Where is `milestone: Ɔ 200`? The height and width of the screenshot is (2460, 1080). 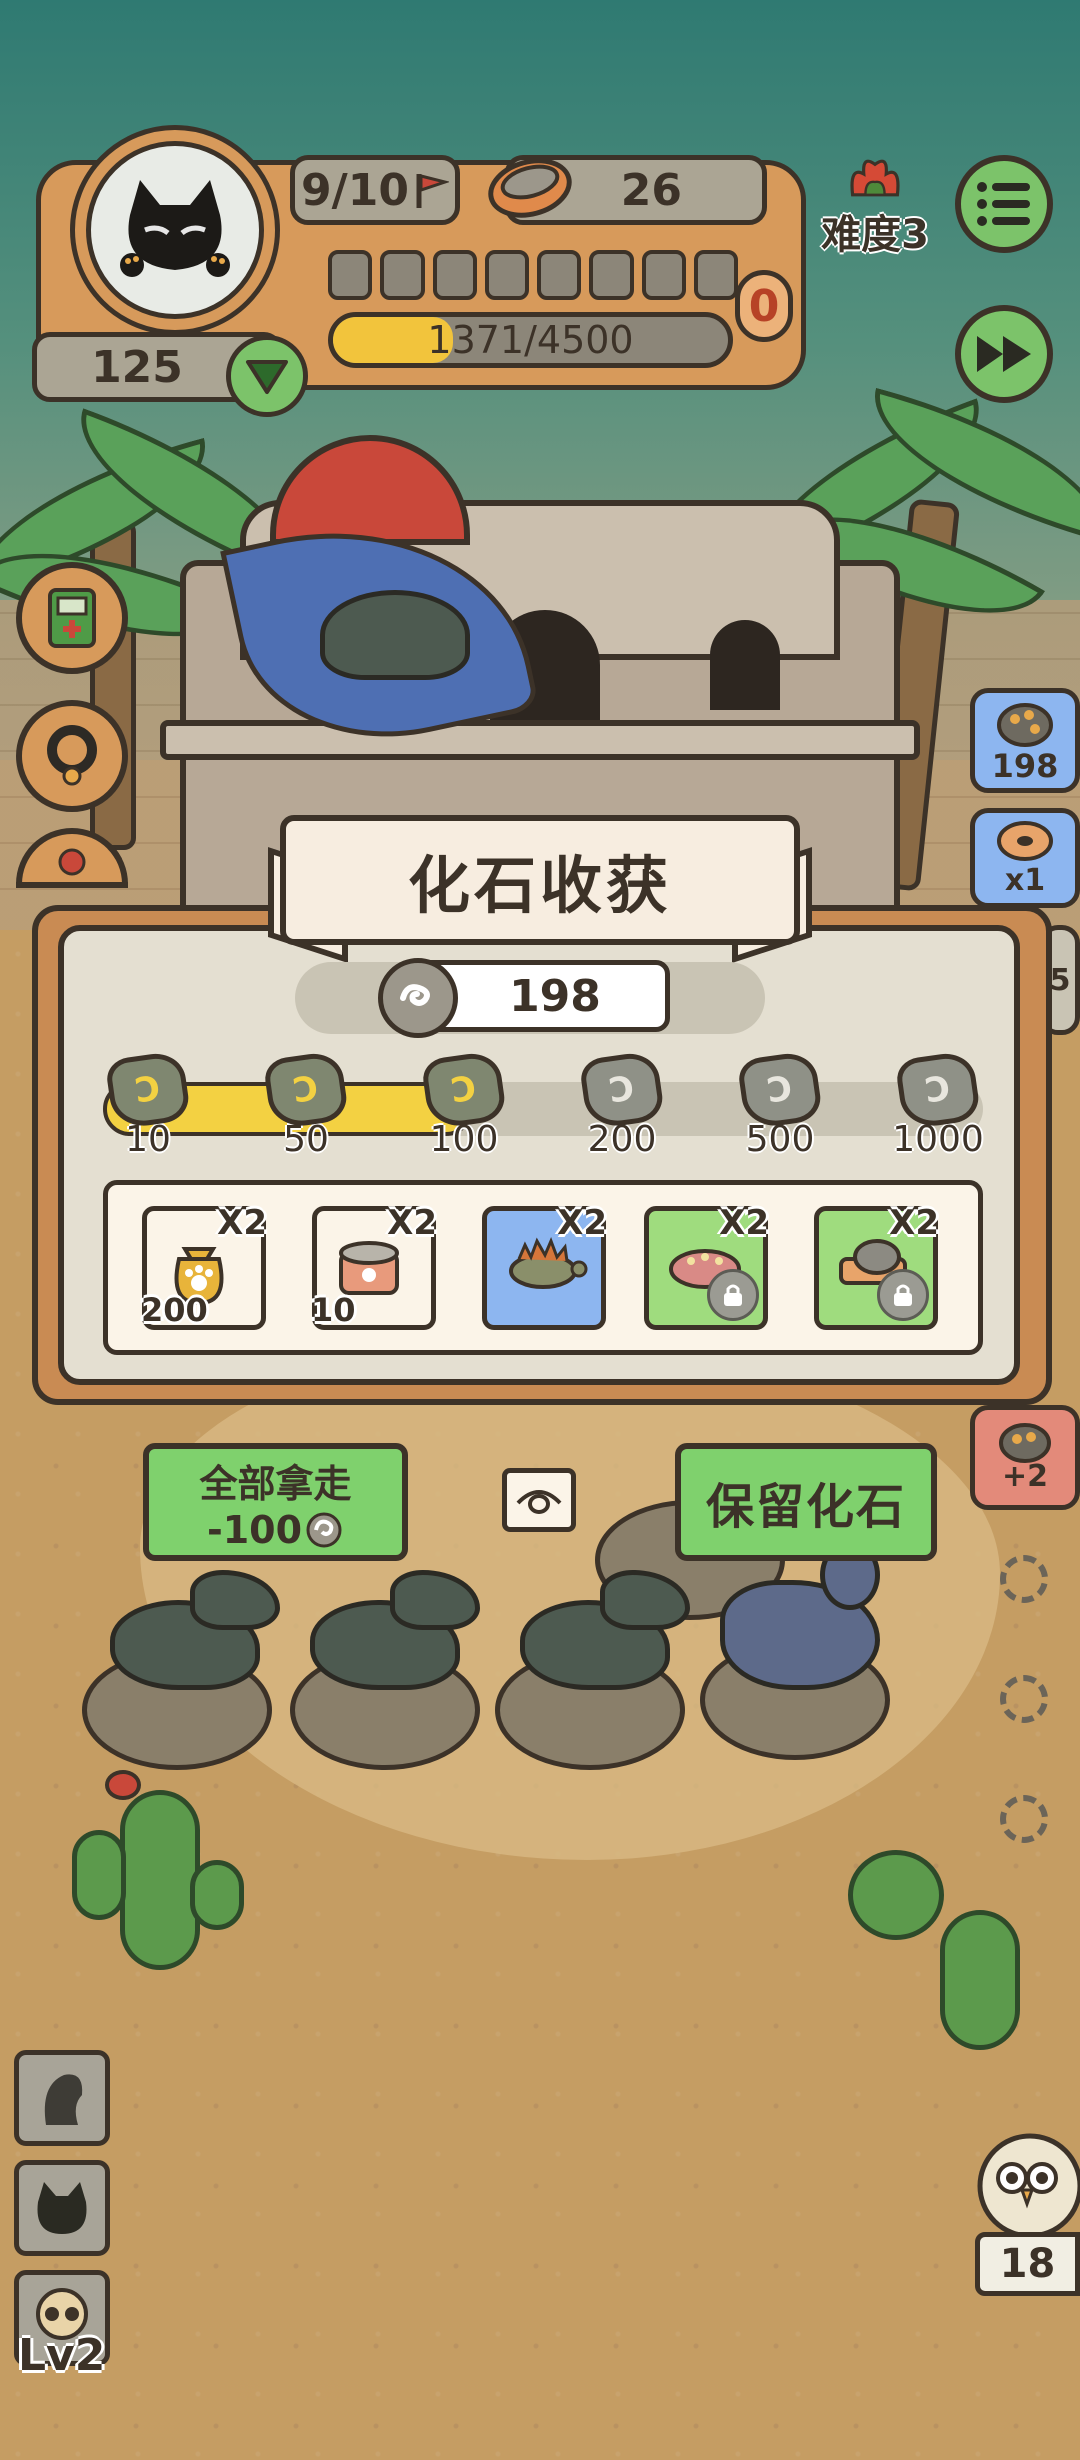
milestone: Ɔ 200 is located at coordinates (622, 1107).